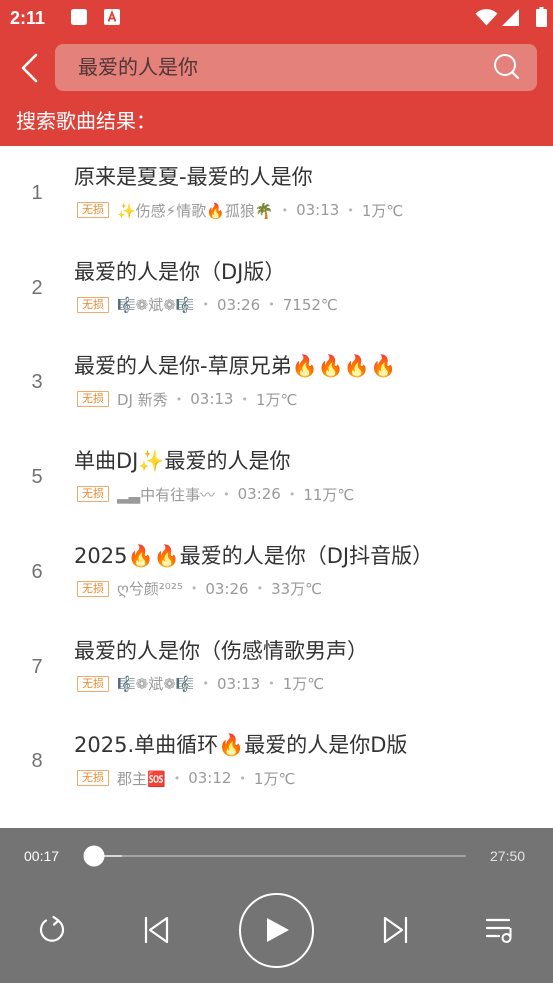 The image size is (553, 983). Describe the element at coordinates (235, 366) in the screenshot. I see `song-title: 最爱的人是你-草原兄弟🔥🔥🔥🔥` at that location.